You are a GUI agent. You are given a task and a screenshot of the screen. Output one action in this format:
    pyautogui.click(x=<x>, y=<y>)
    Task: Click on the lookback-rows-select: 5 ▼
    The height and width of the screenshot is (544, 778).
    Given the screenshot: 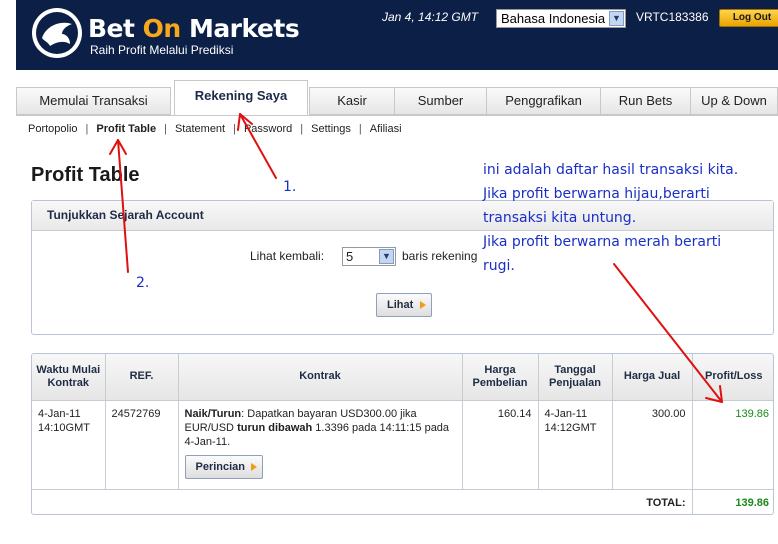 What is the action you would take?
    pyautogui.click(x=369, y=256)
    